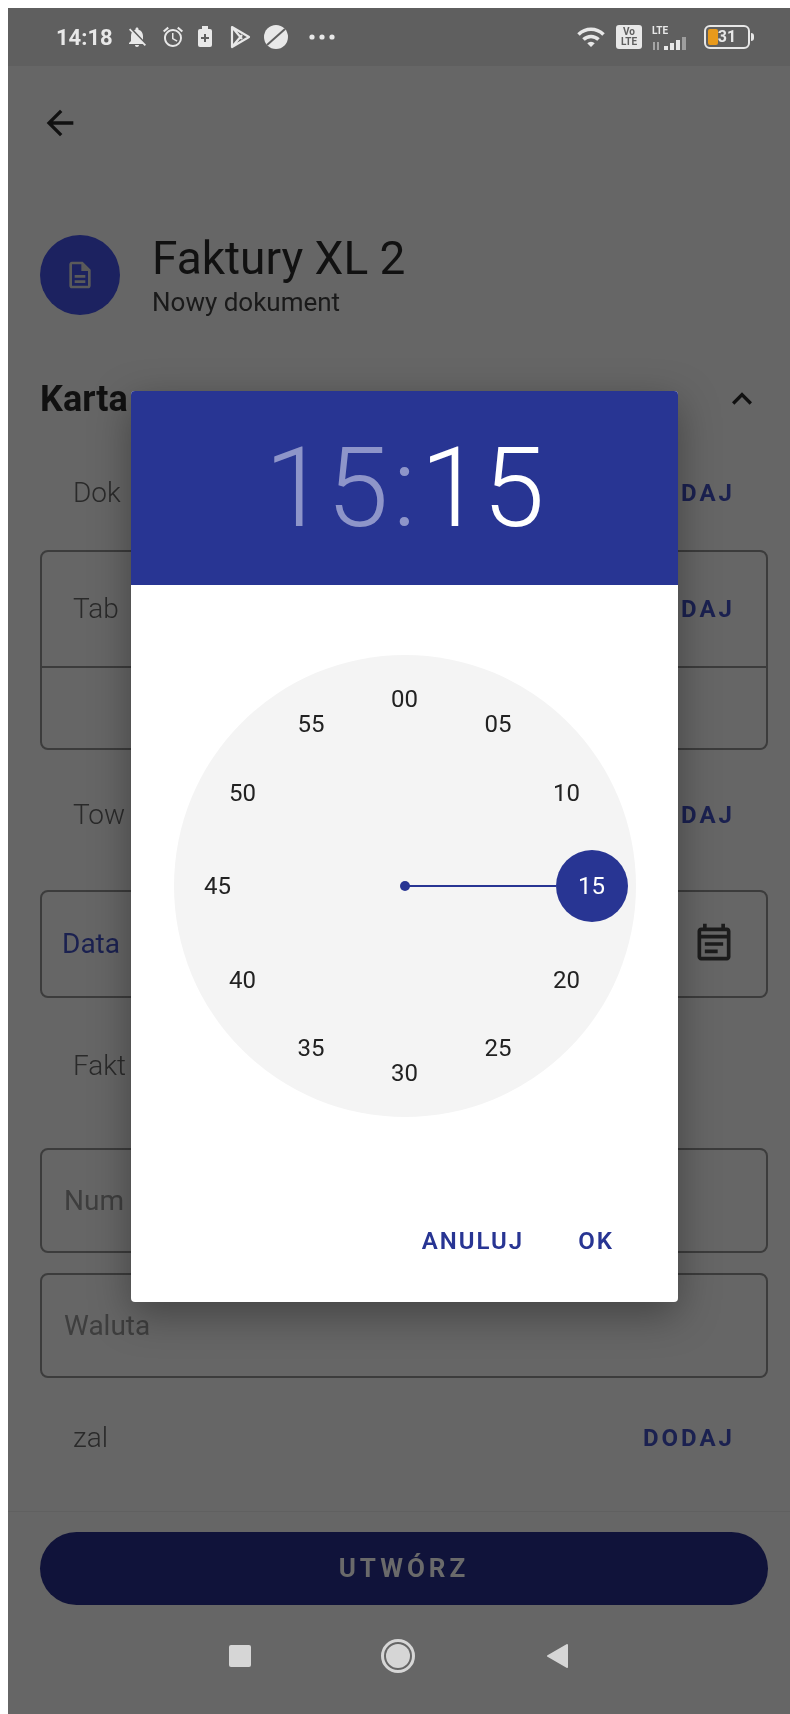  Describe the element at coordinates (629, 37) in the screenshot. I see `volte-badge: Vo LTE` at that location.